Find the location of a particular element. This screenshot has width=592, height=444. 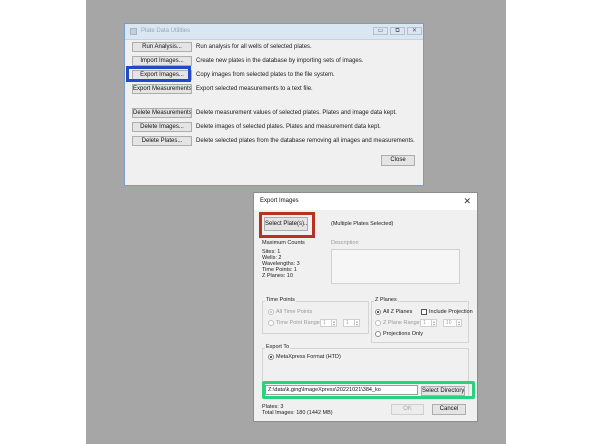

z-plane-from-value: 1 is located at coordinates (424, 323).